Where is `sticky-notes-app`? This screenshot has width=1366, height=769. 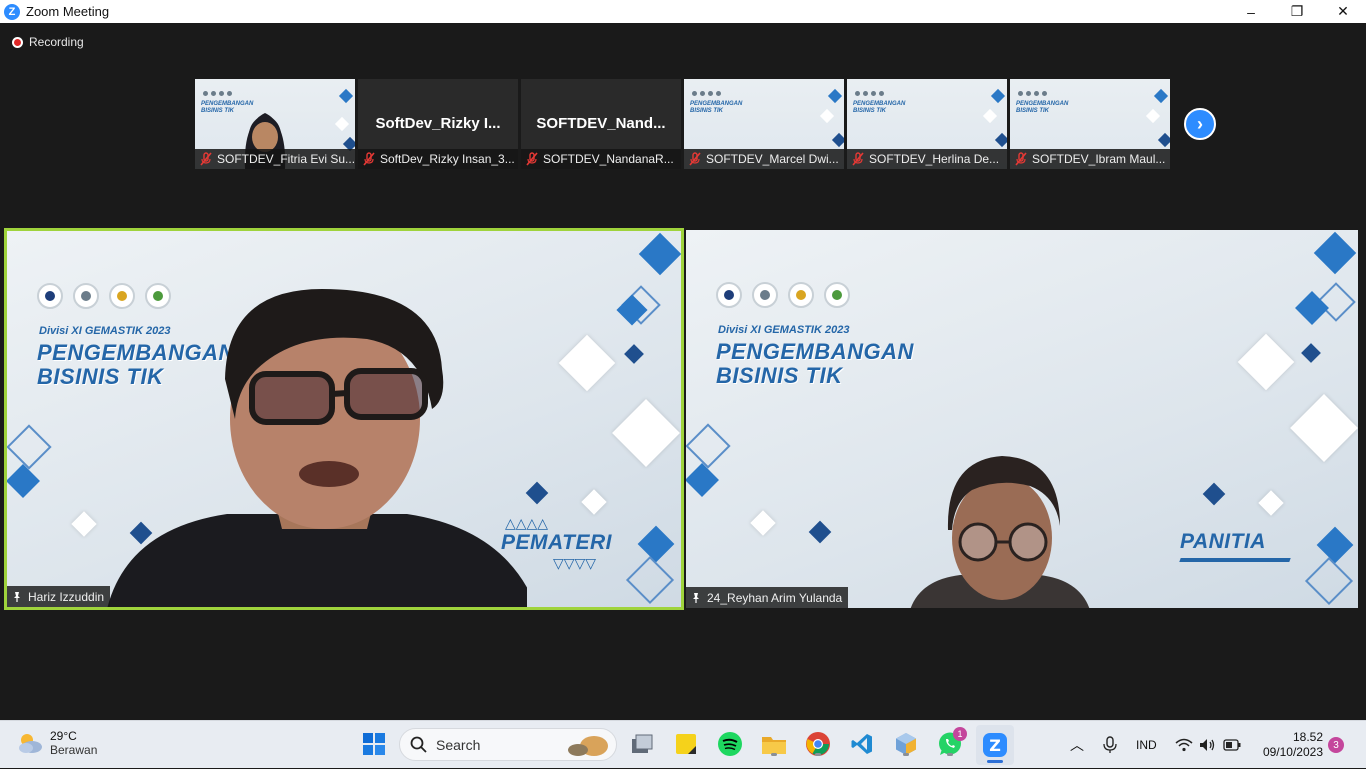
sticky-notes-app is located at coordinates (686, 744).